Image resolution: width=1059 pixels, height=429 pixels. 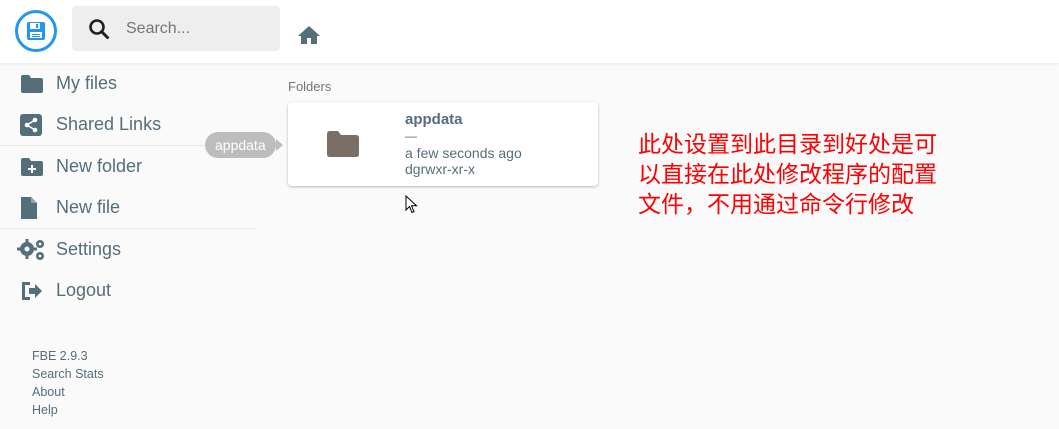 What do you see at coordinates (68, 410) in the screenshot?
I see `help-link: Help` at bounding box center [68, 410].